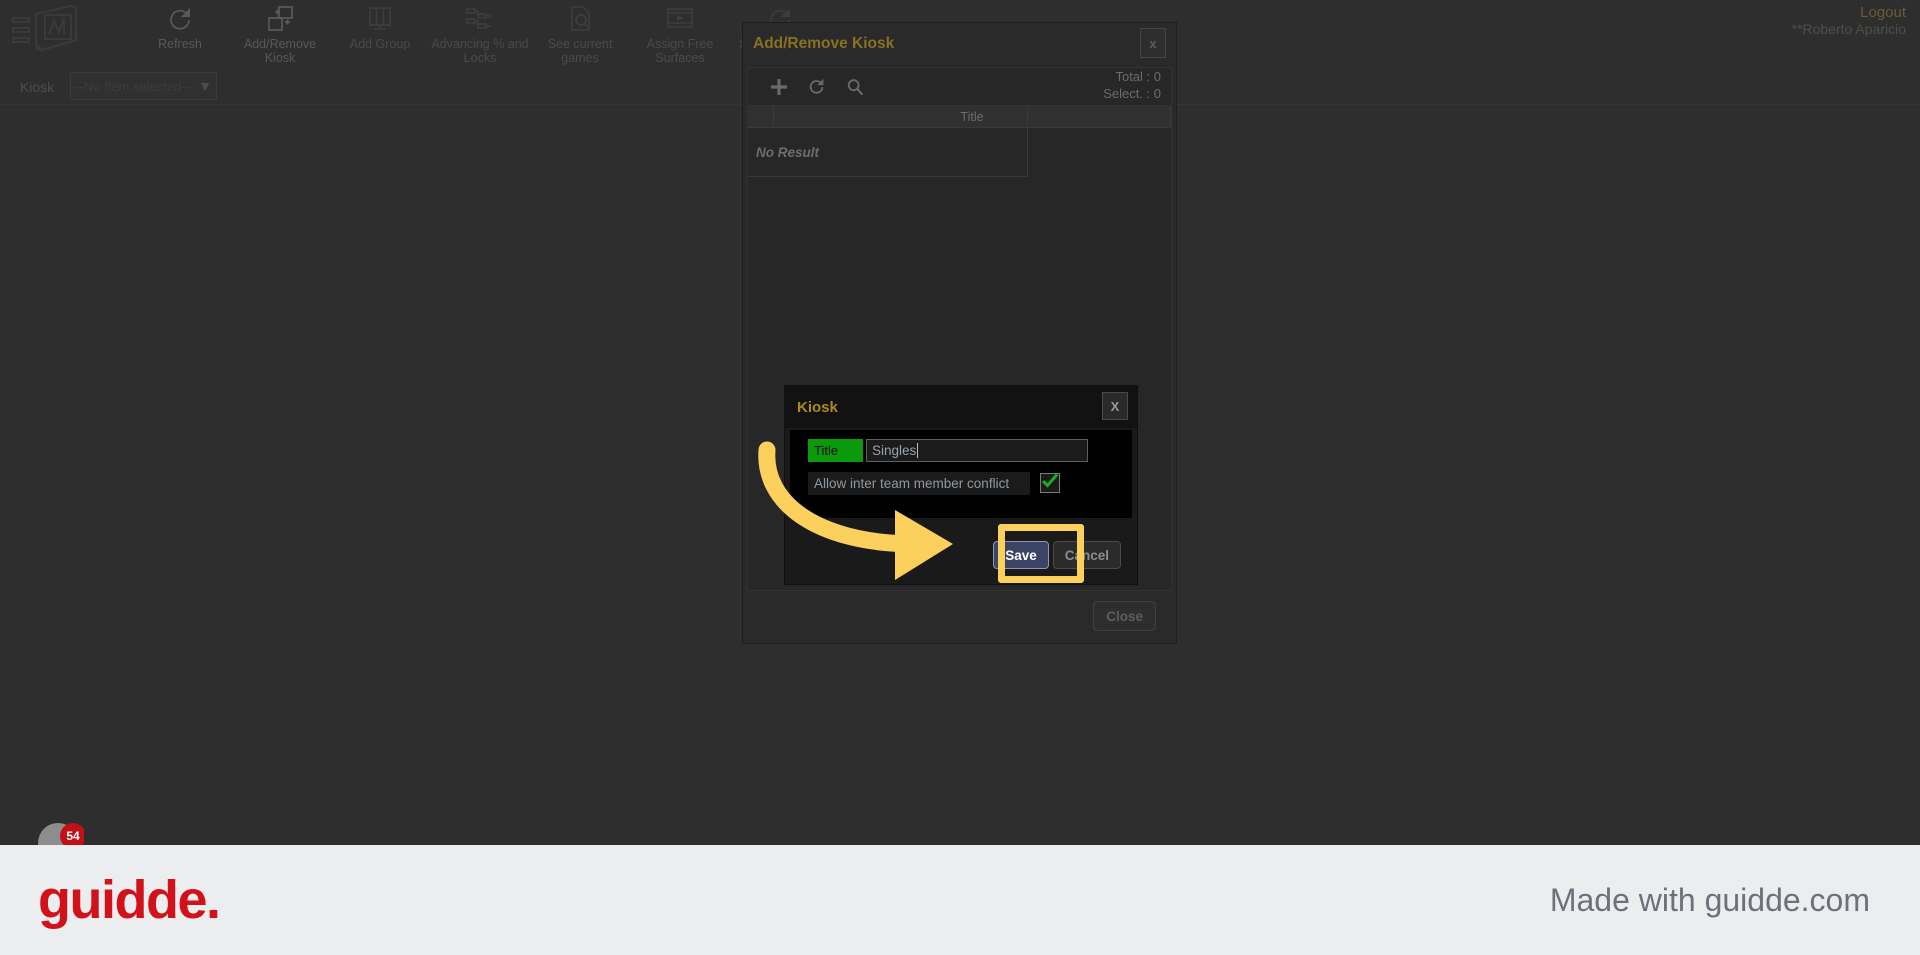  Describe the element at coordinates (180, 44) in the screenshot. I see `toolbar-item-label: Refresh` at that location.